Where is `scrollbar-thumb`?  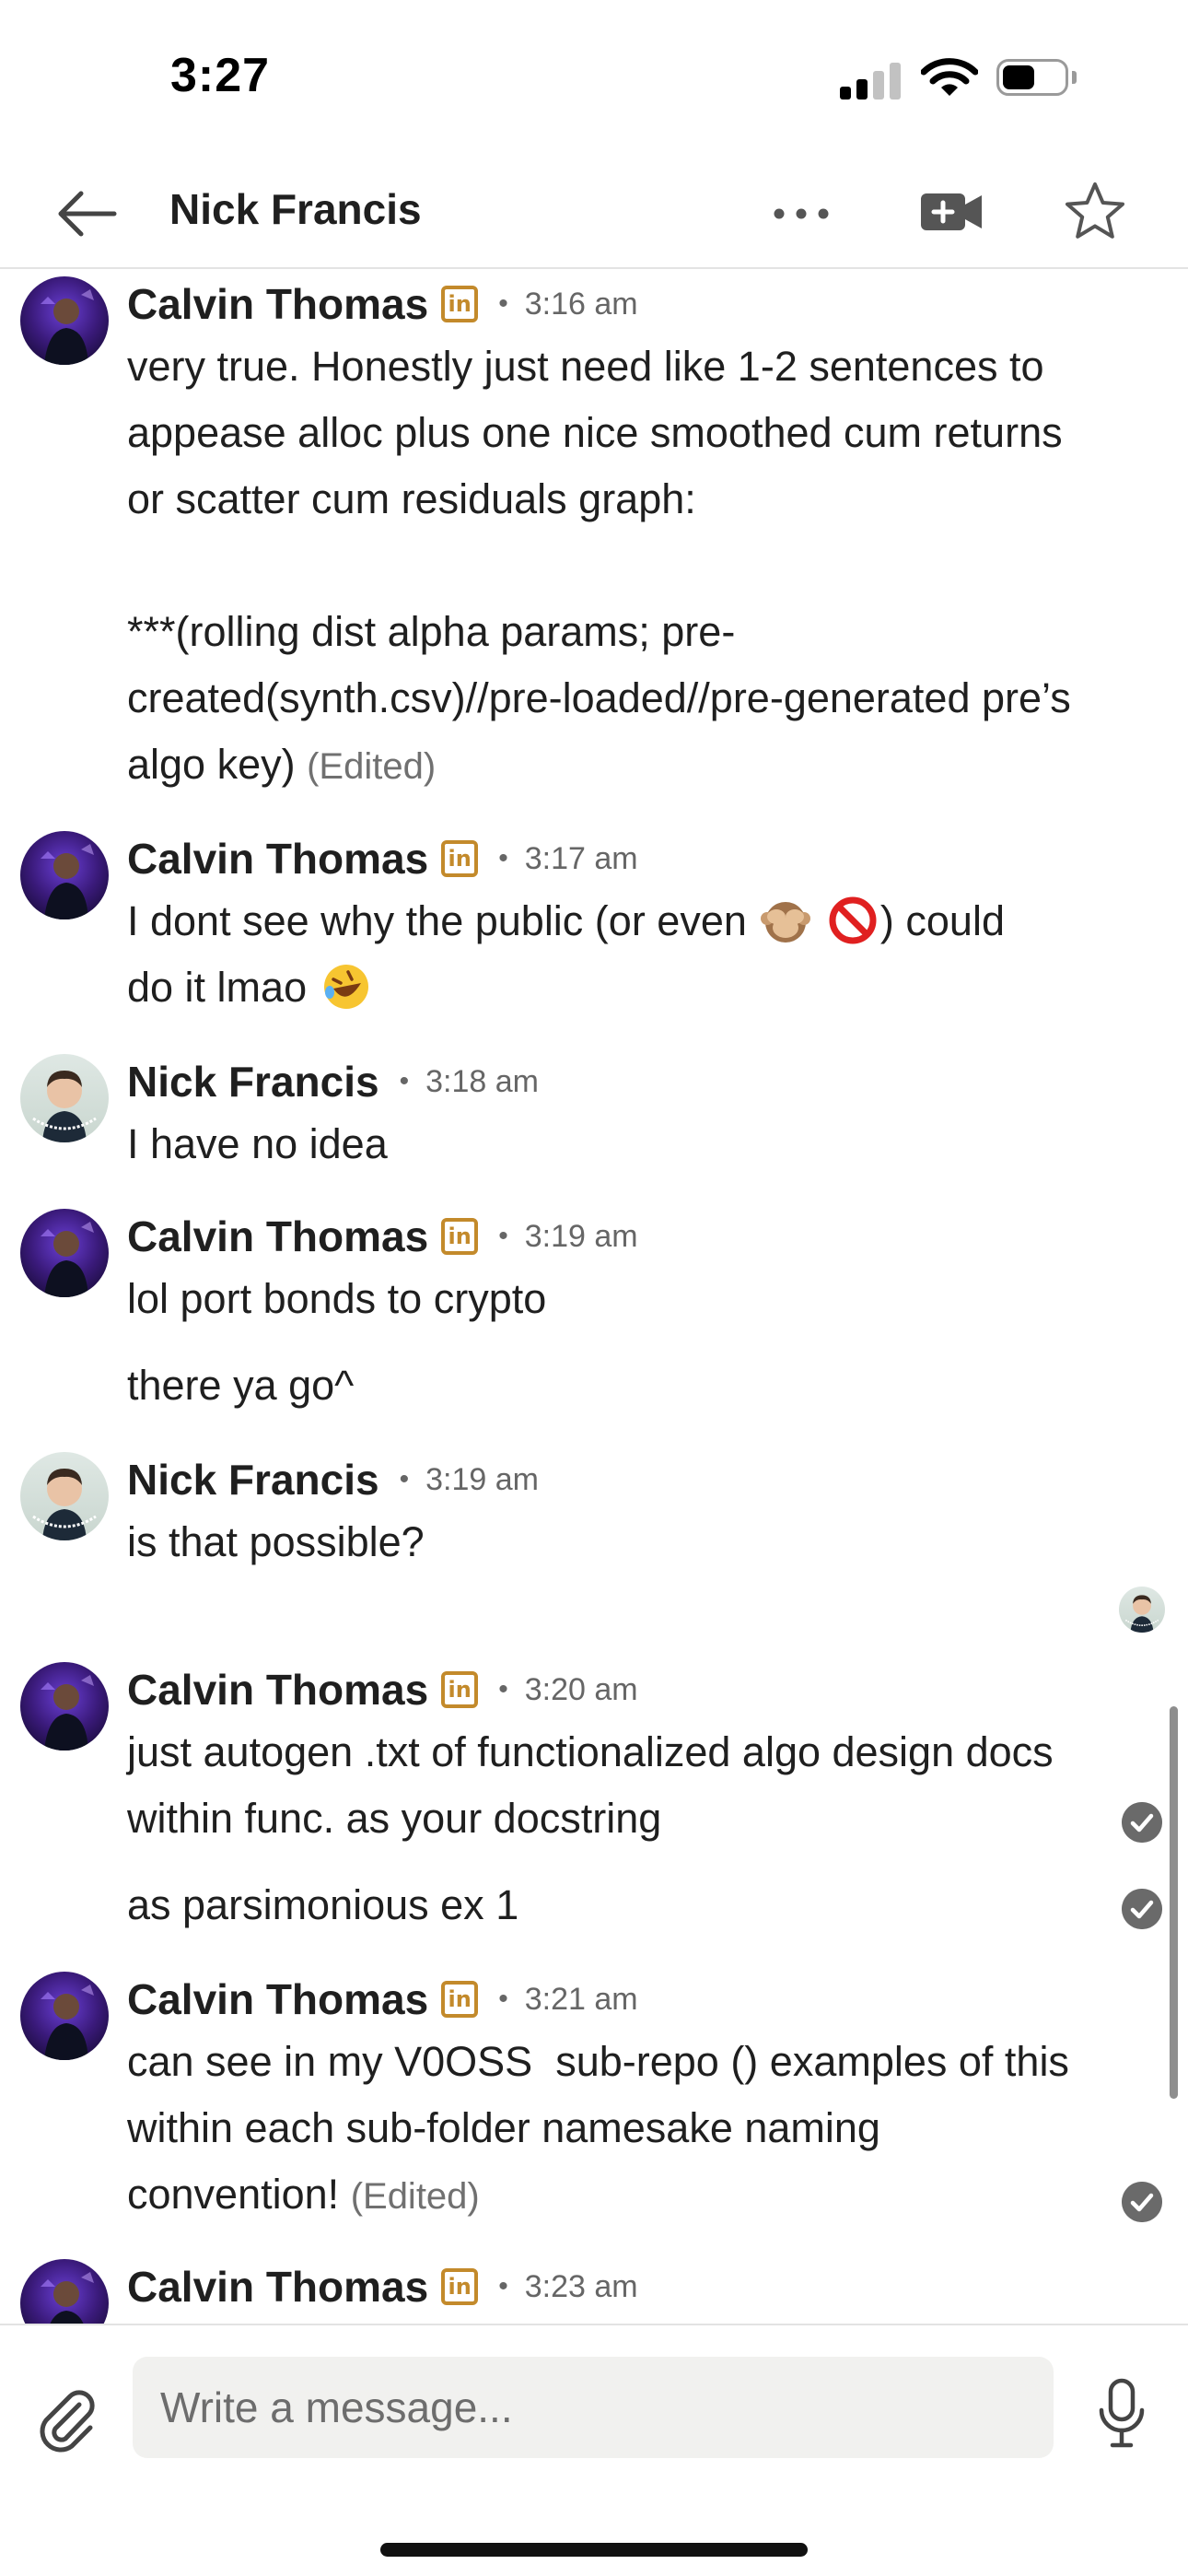
scrollbar-thumb is located at coordinates (1174, 1902).